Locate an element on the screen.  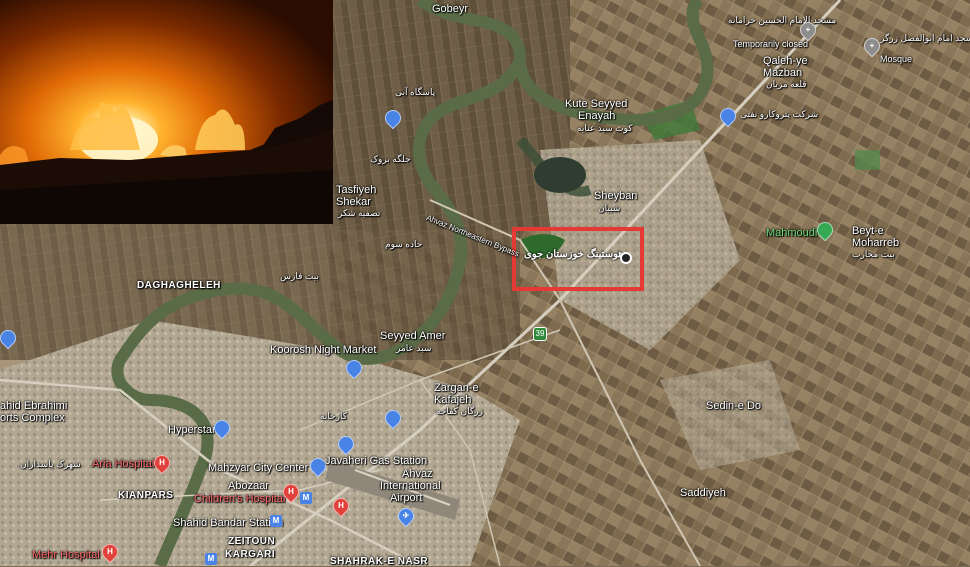
place-kute-ar: كوت سيد عنايه is located at coordinates (605, 128).